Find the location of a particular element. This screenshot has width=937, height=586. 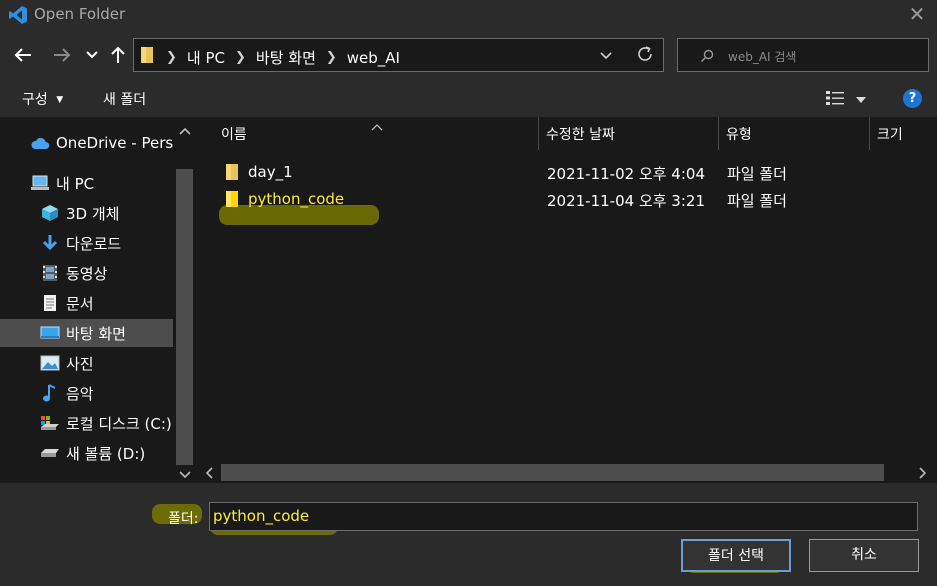

document-icon is located at coordinates (50, 303).